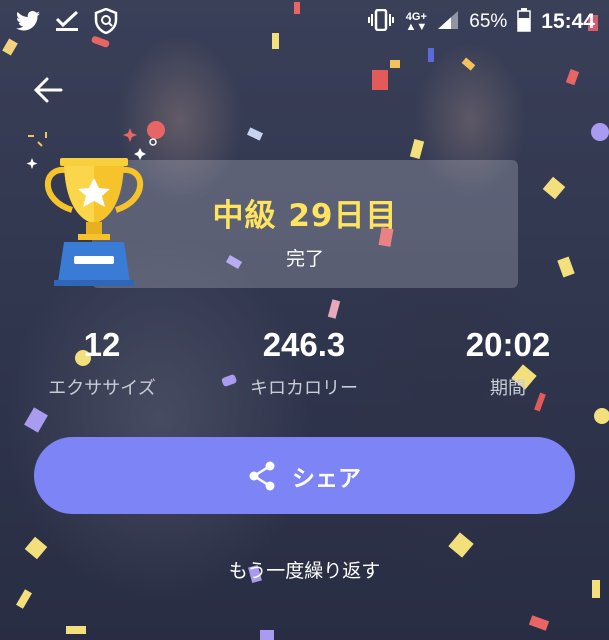 The width and height of the screenshot is (609, 640). What do you see at coordinates (448, 22) in the screenshot?
I see `signal-icon` at bounding box center [448, 22].